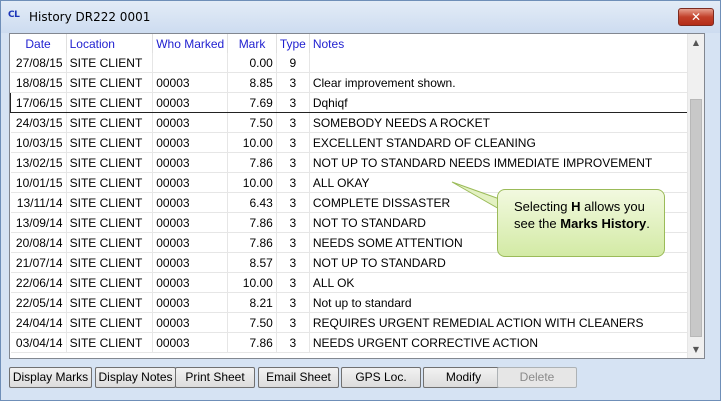 Image resolution: width=723 pixels, height=403 pixels. Describe the element at coordinates (252, 82) in the screenshot. I see `cell-mark: 8.85` at that location.